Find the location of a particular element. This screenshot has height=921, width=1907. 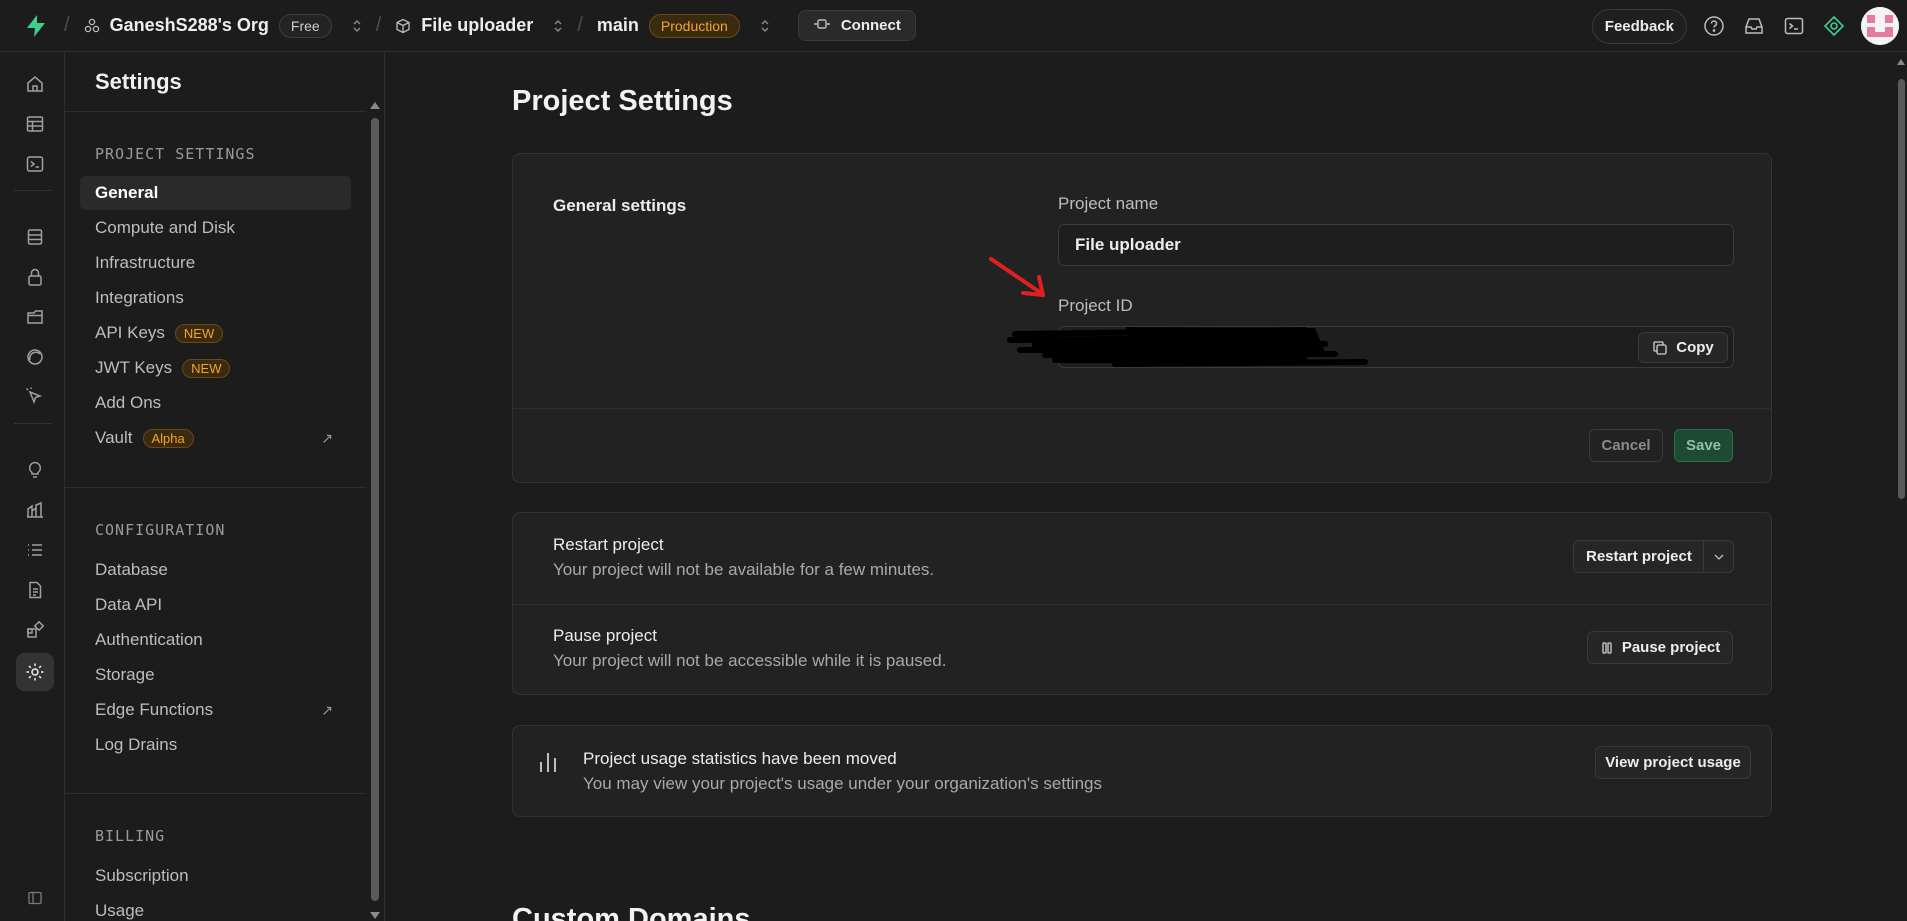

collapse-sidebar-icon is located at coordinates (35, 898).